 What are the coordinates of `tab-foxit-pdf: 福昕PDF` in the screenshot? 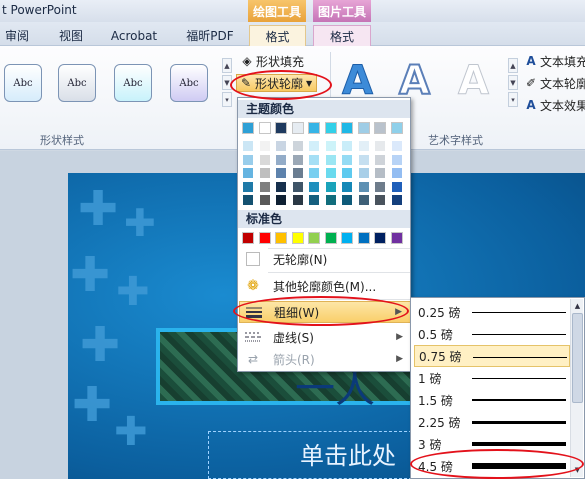 It's located at (210, 35).